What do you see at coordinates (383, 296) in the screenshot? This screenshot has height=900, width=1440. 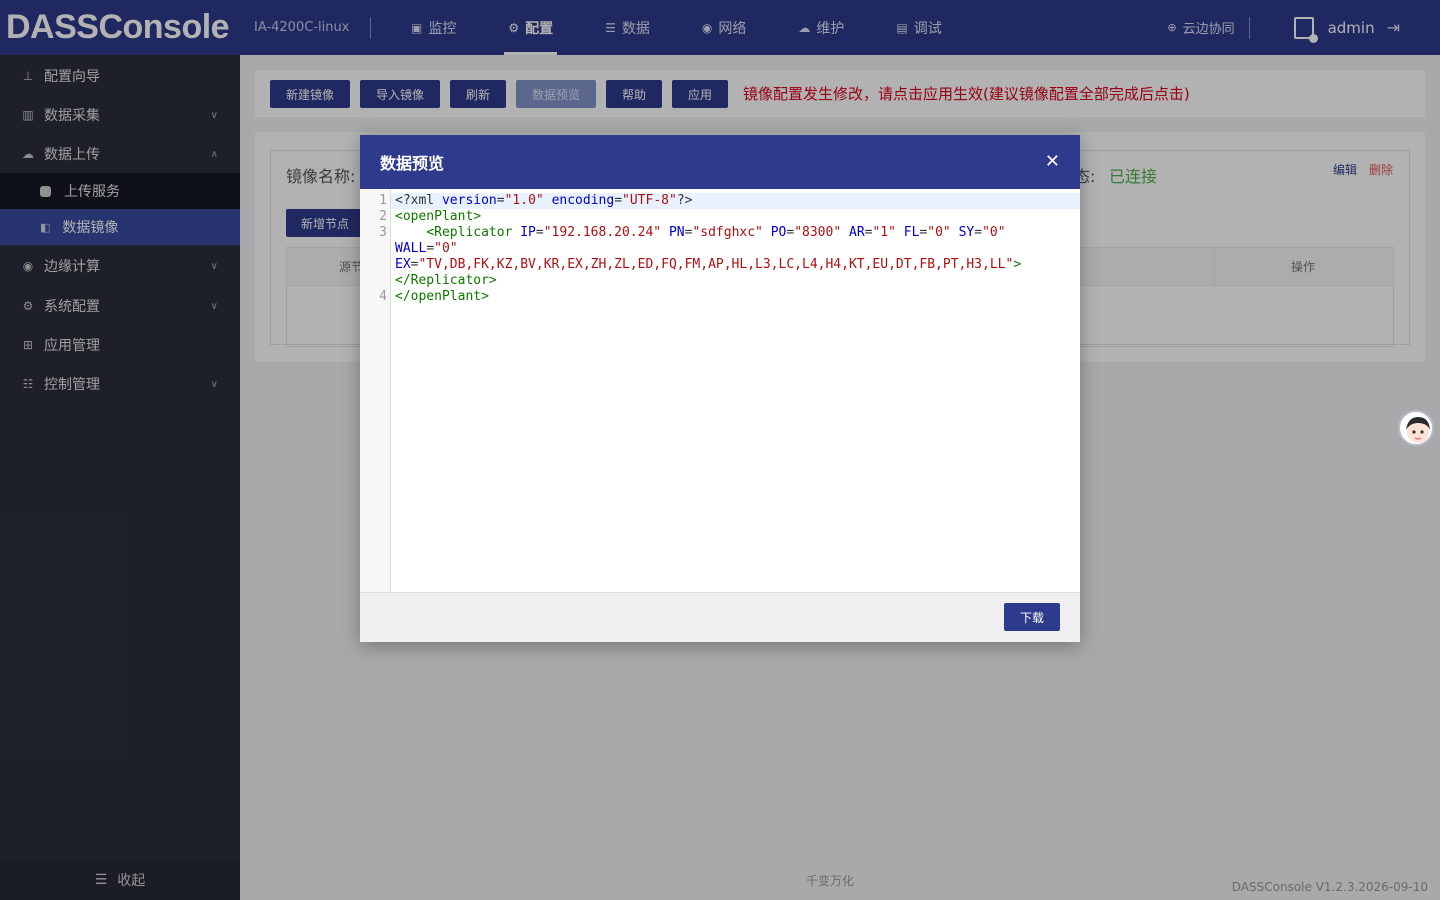 I see `line-number: 4` at bounding box center [383, 296].